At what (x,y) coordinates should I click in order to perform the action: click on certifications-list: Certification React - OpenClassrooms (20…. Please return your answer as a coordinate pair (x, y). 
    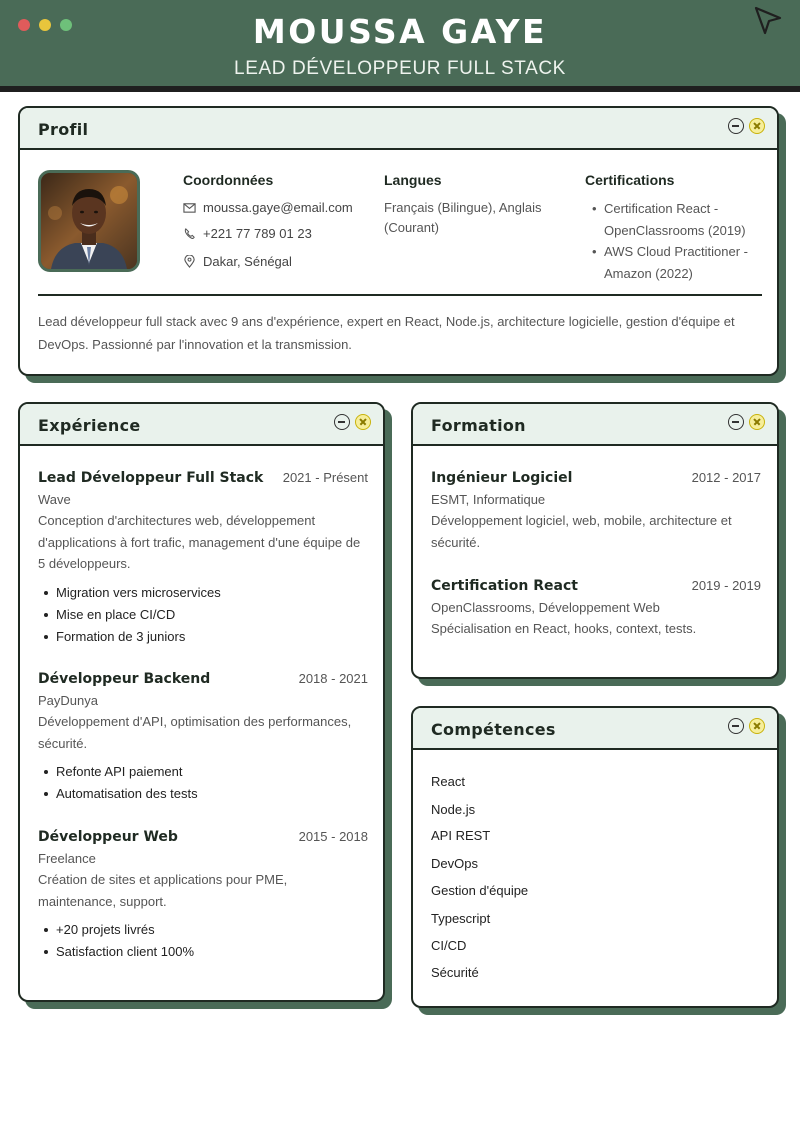
    Looking at the image, I should click on (677, 241).